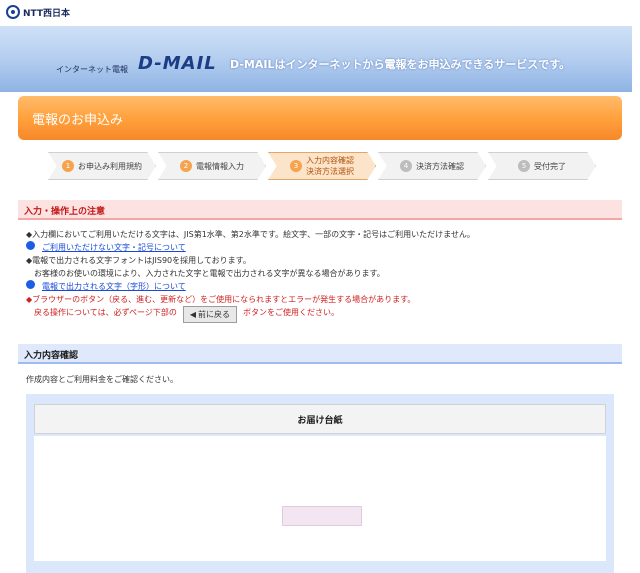 This screenshot has width=640, height=573. What do you see at coordinates (65, 212) in the screenshot?
I see `notice-title: 入力・操作上の注意` at bounding box center [65, 212].